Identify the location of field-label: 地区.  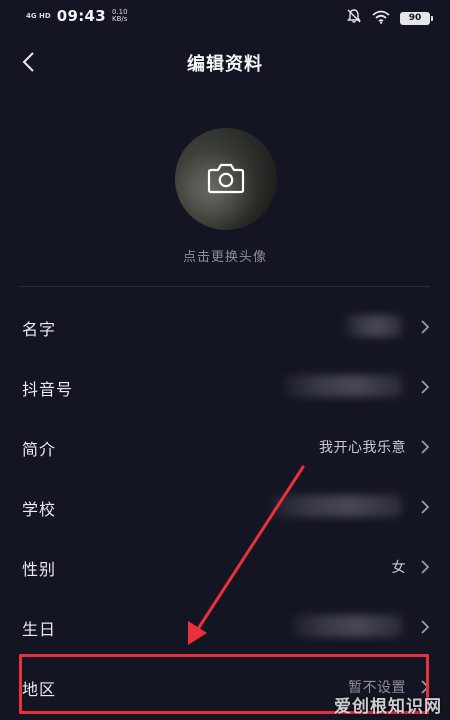
(39, 689).